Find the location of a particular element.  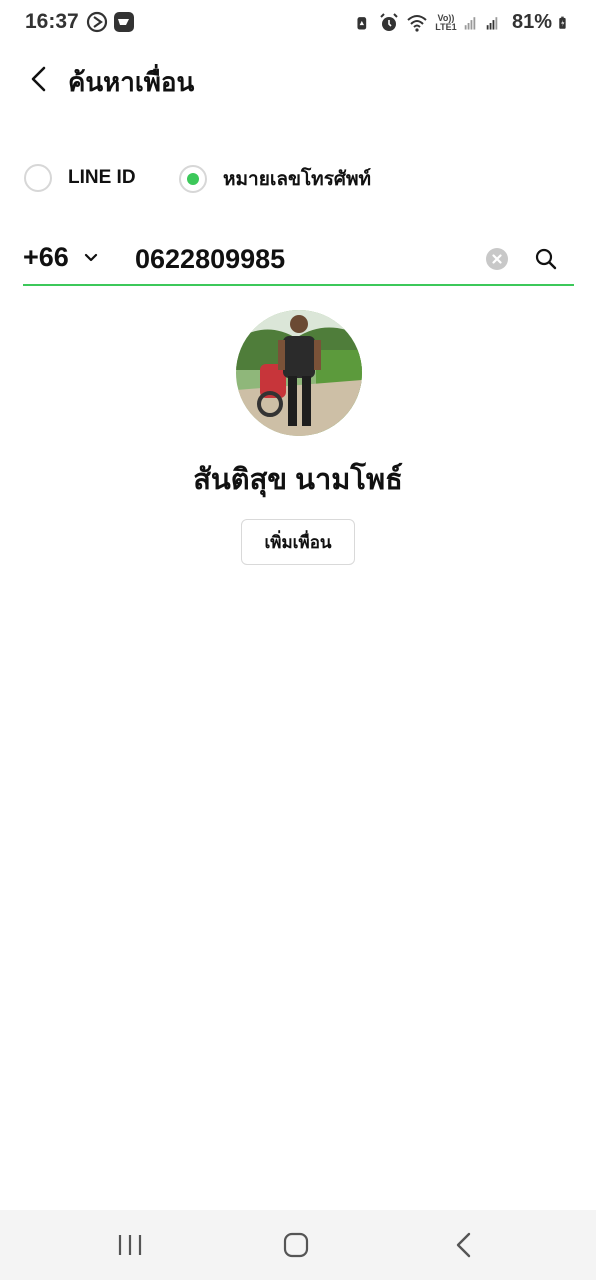

search-icon is located at coordinates (546, 259).